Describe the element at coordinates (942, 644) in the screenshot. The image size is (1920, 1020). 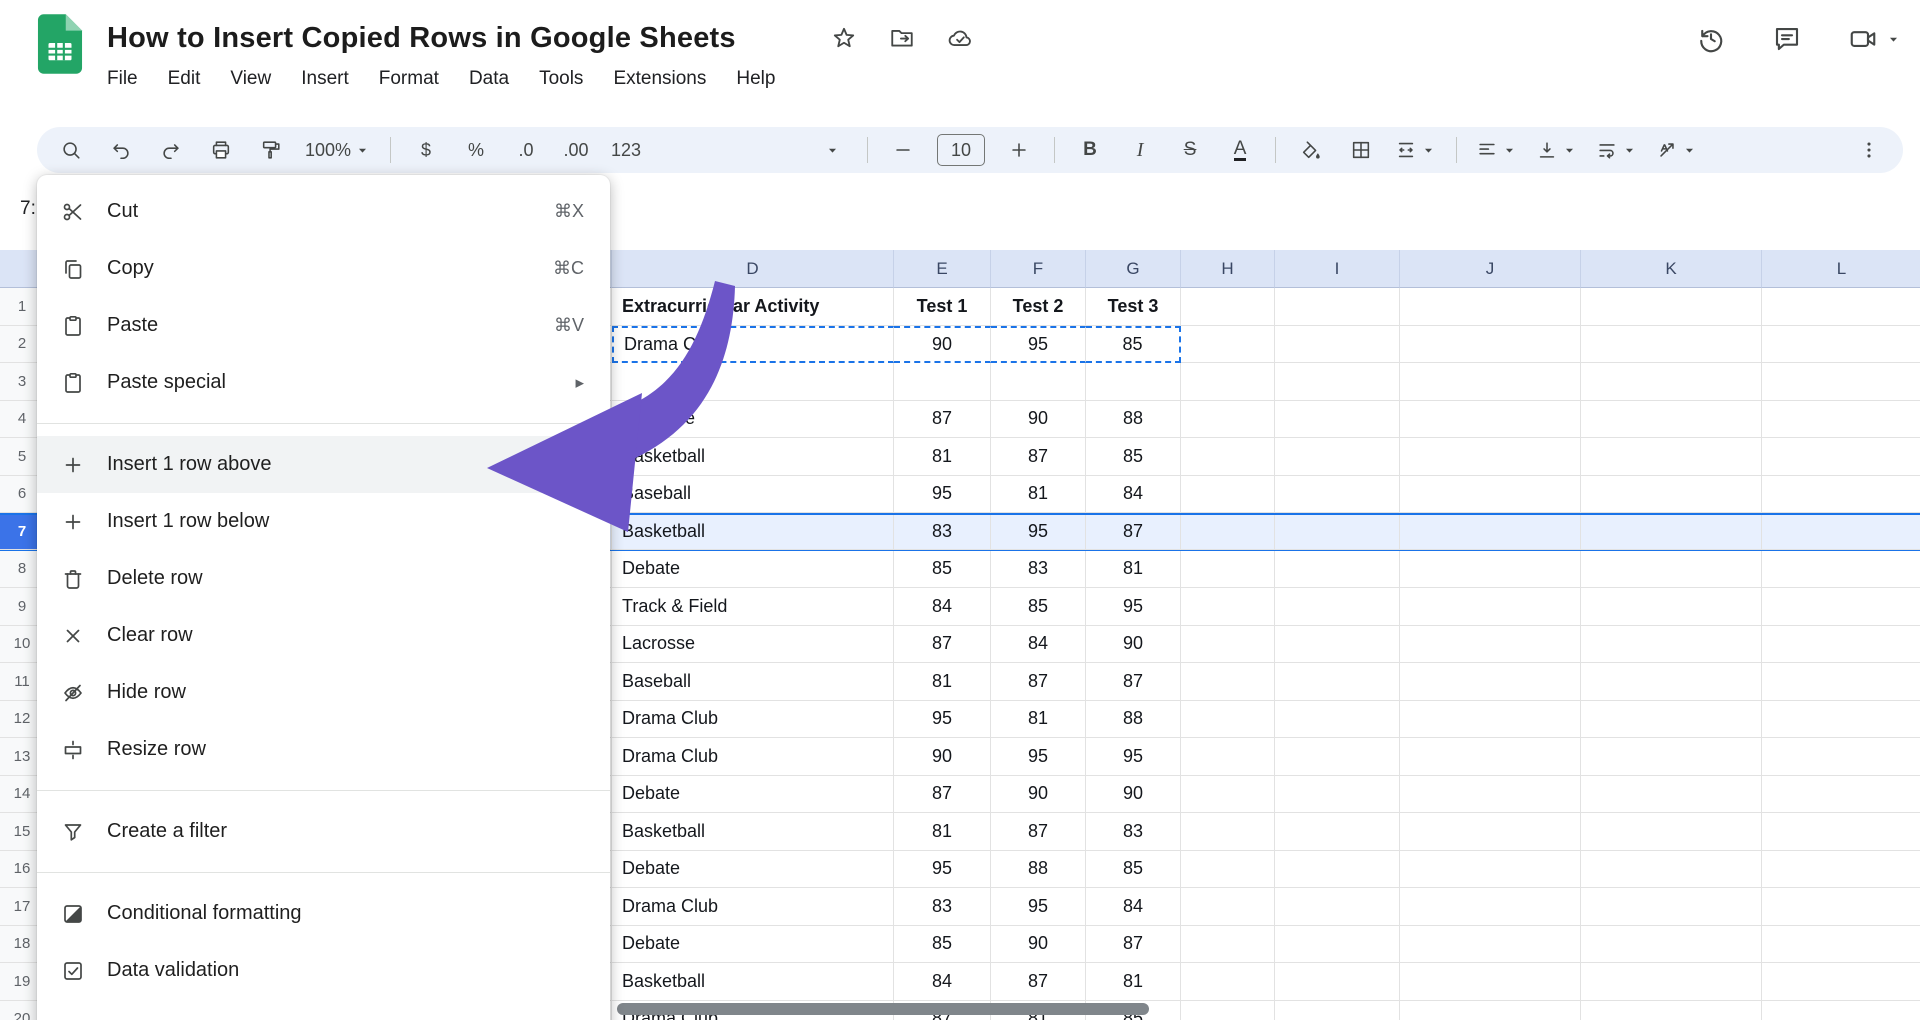
I see `cell: 87` at that location.